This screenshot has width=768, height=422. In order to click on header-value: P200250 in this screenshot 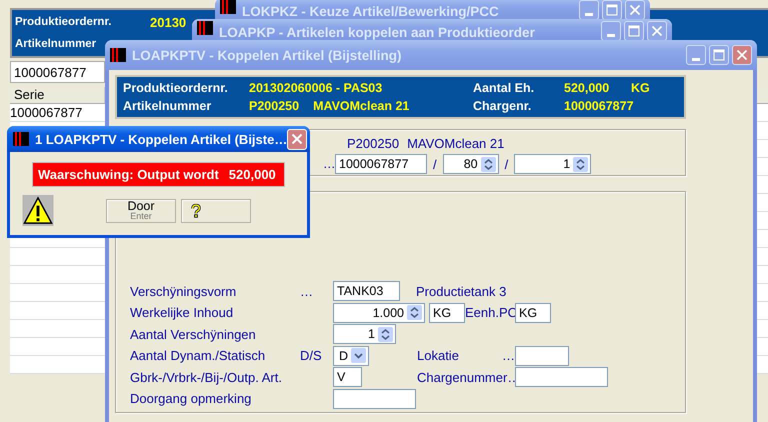, I will do `click(274, 106)`.